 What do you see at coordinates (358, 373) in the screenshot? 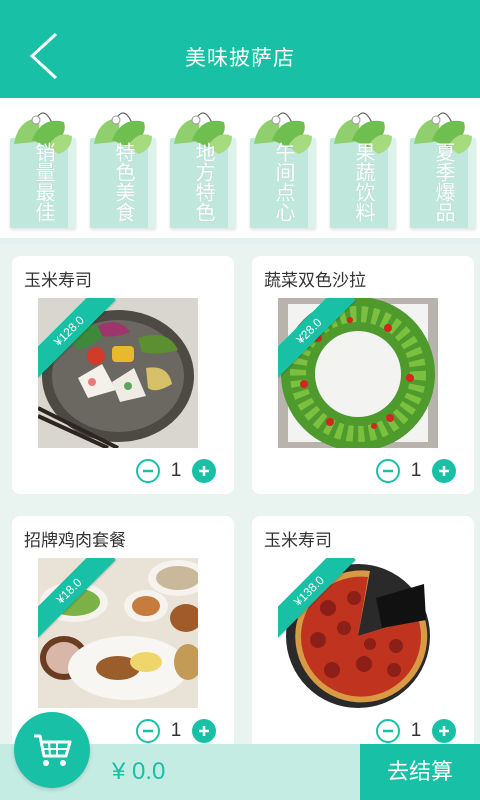
I see `salad-wreath-photo: ¥28.0` at bounding box center [358, 373].